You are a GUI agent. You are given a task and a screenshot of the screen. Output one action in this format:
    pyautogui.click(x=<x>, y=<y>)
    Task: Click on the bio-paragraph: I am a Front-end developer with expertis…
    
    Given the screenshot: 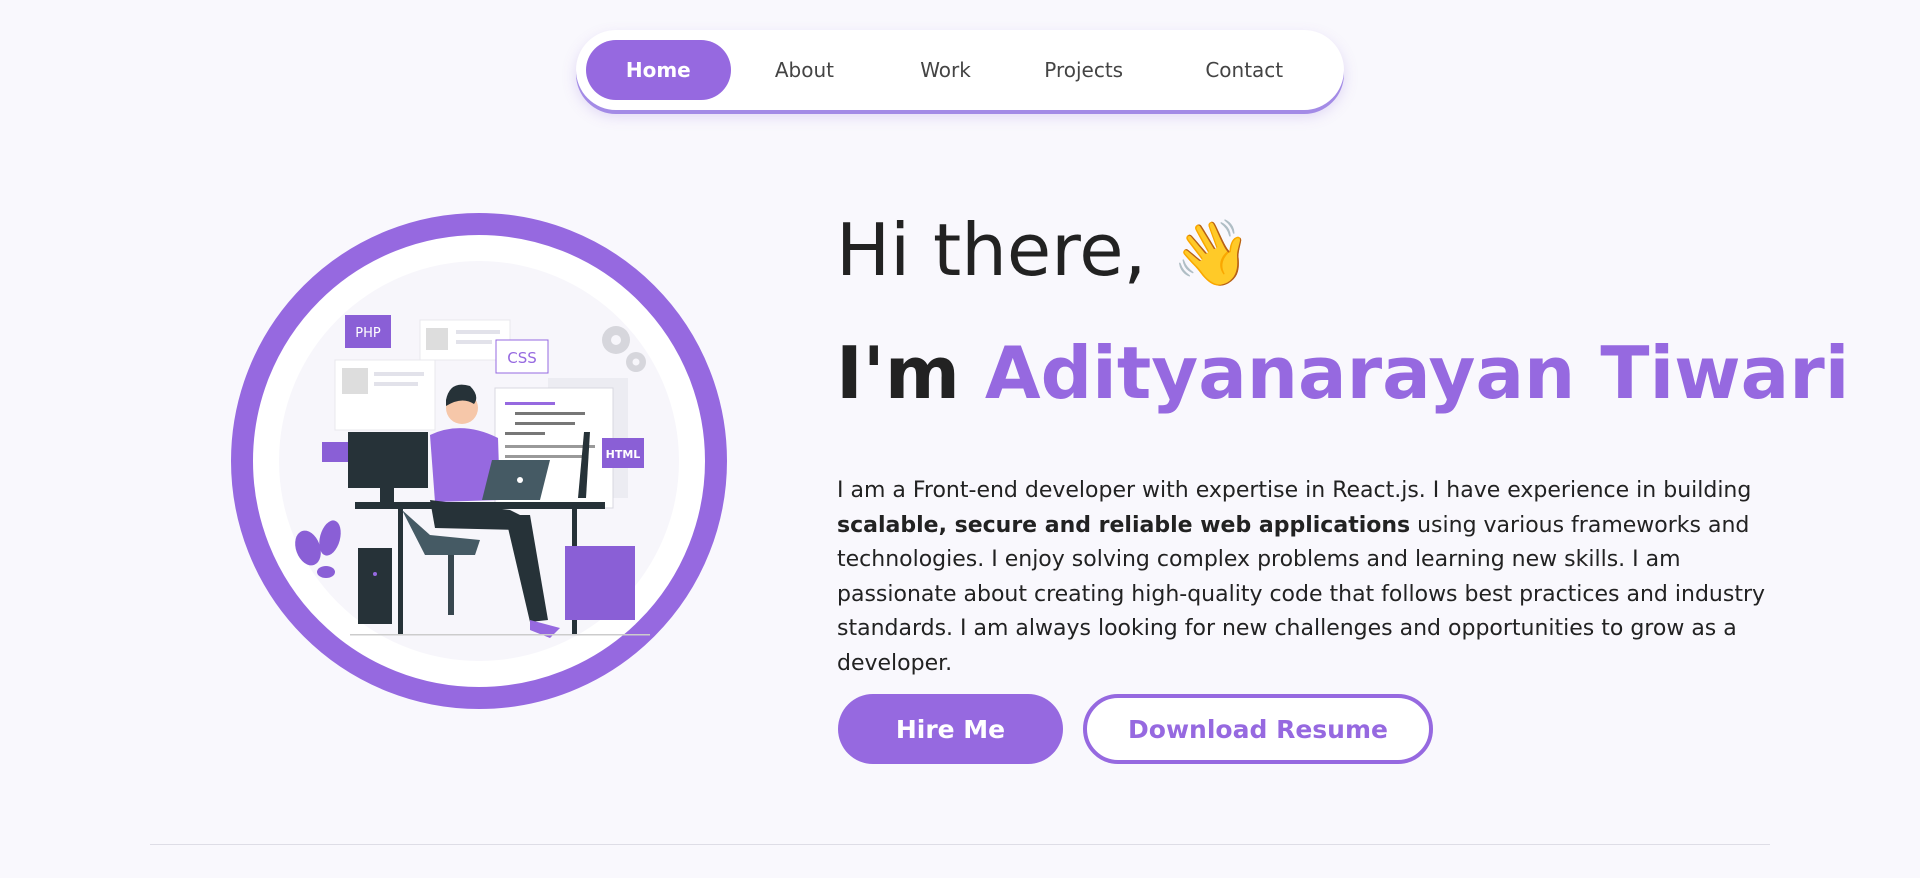 What is the action you would take?
    pyautogui.click(x=1304, y=577)
    